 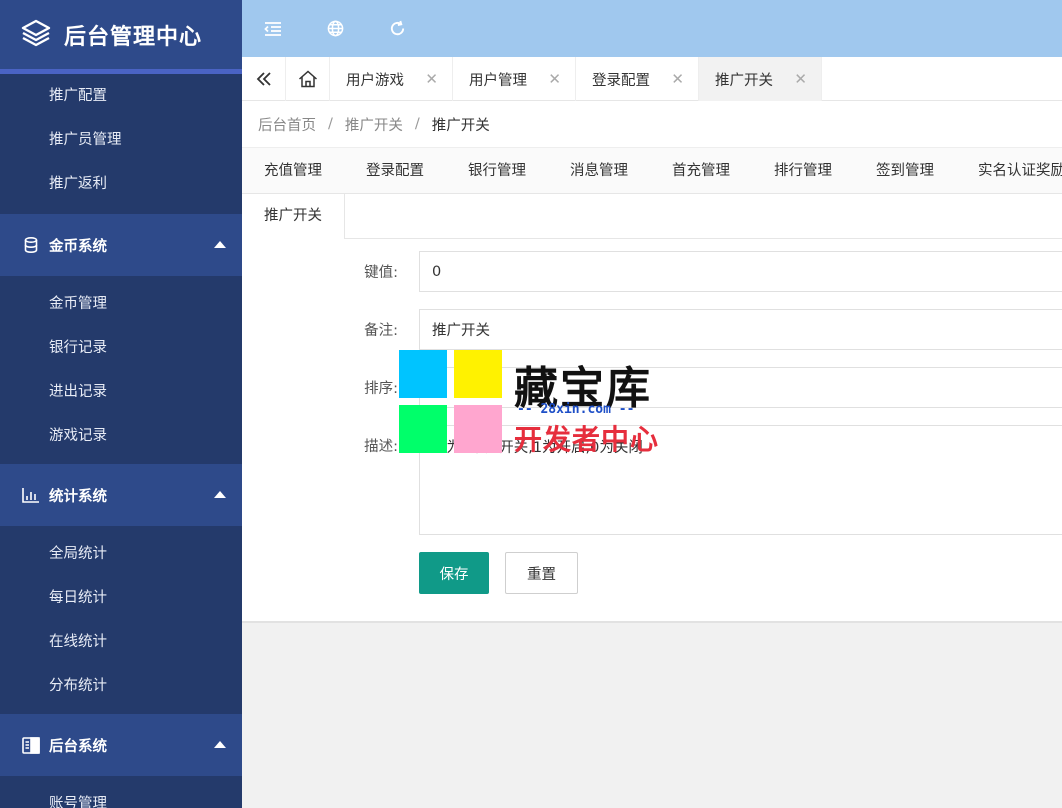 What do you see at coordinates (740, 329) in the screenshot?
I see `note-input: 推广开关` at bounding box center [740, 329].